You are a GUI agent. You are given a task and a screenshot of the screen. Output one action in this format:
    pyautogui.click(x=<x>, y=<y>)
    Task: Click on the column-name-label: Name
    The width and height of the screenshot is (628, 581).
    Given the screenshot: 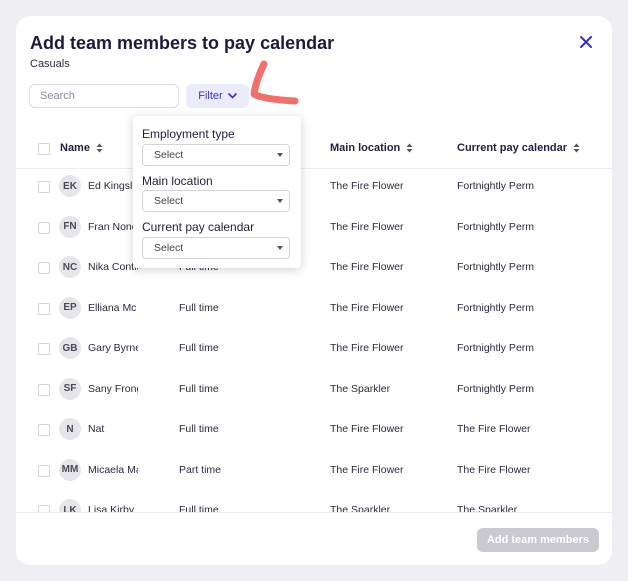 What is the action you would take?
    pyautogui.click(x=75, y=148)
    